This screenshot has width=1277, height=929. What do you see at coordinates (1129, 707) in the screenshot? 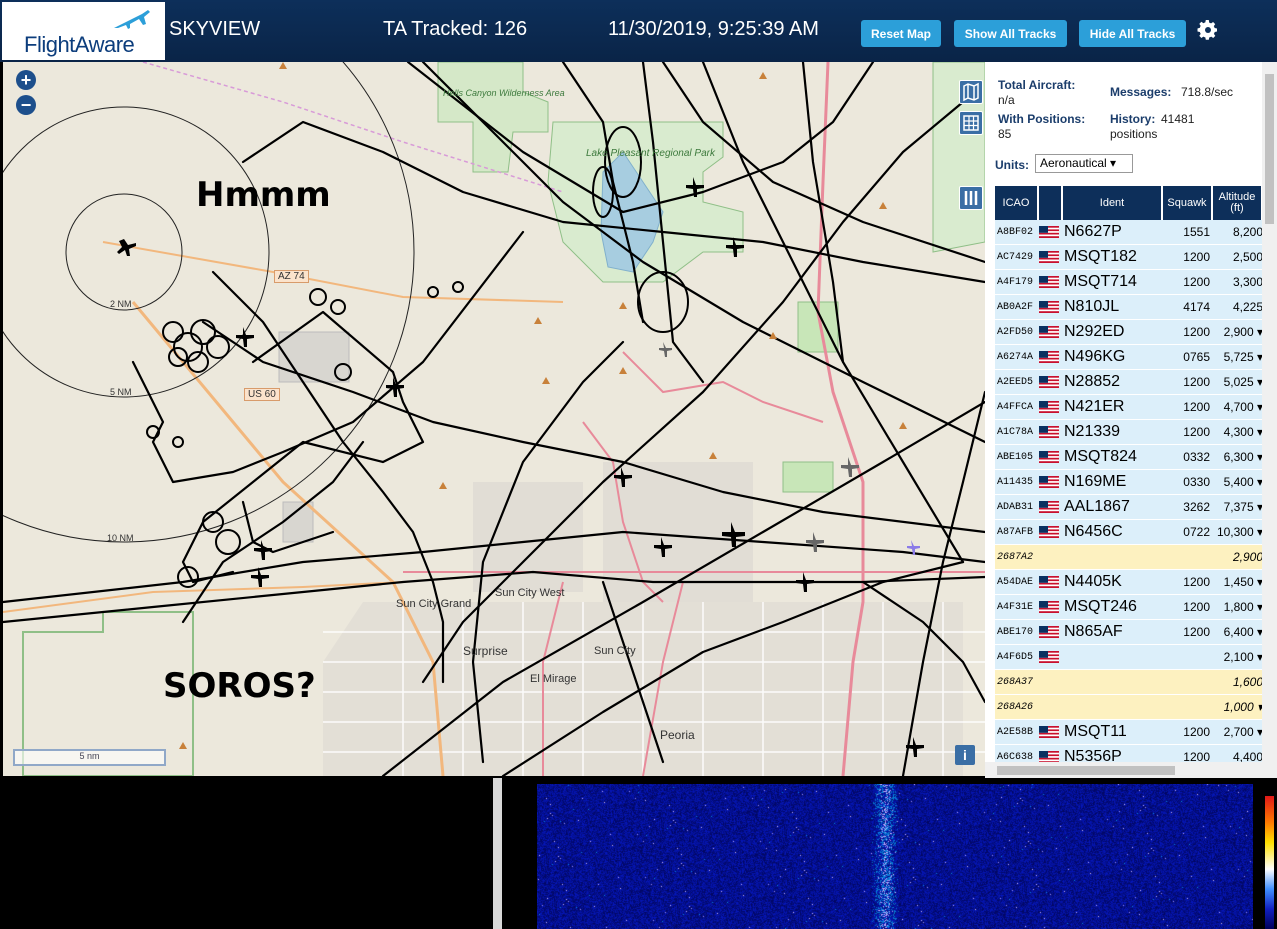
I see `table-row: 268A26 1,000 ▾` at bounding box center [1129, 707].